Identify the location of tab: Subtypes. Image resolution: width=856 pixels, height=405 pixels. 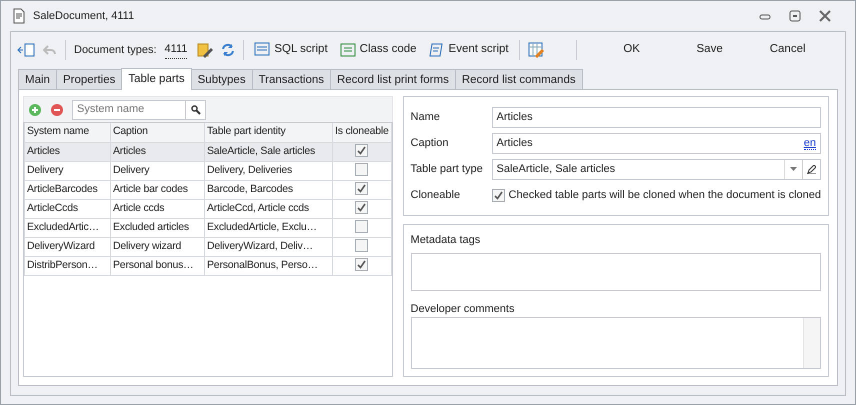
(221, 79).